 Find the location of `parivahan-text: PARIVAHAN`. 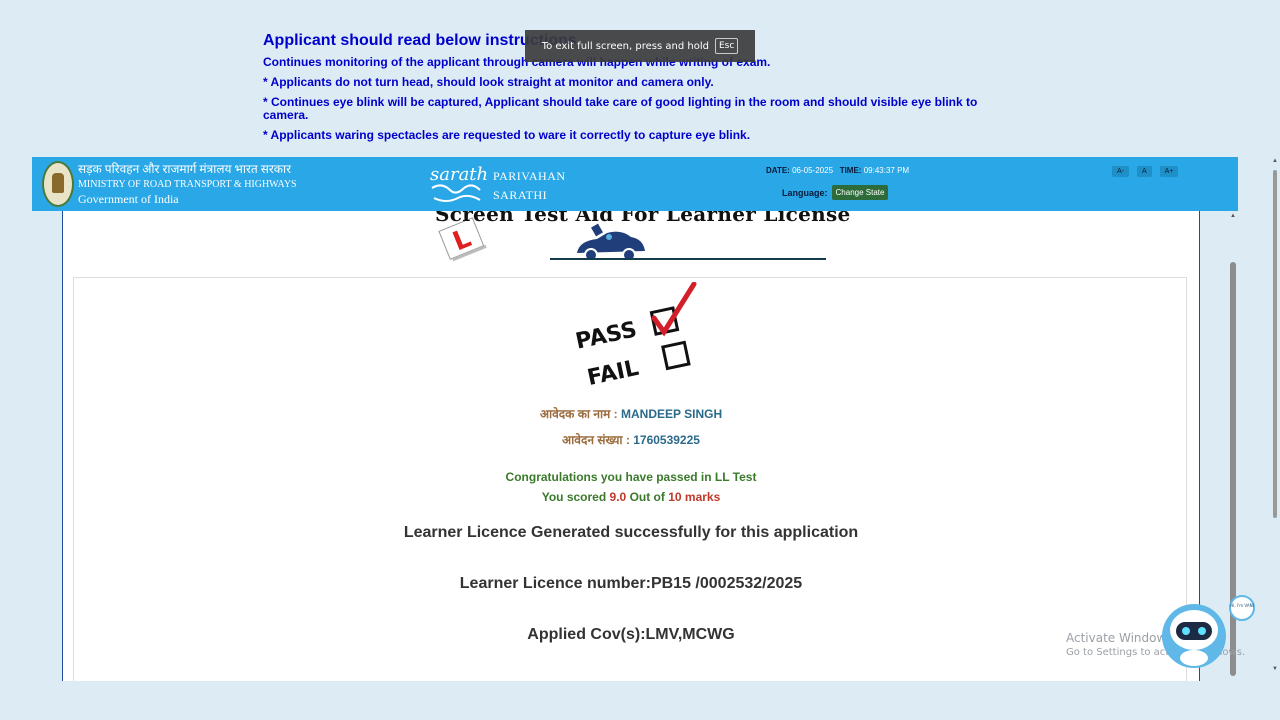

parivahan-text: PARIVAHAN is located at coordinates (529, 176).